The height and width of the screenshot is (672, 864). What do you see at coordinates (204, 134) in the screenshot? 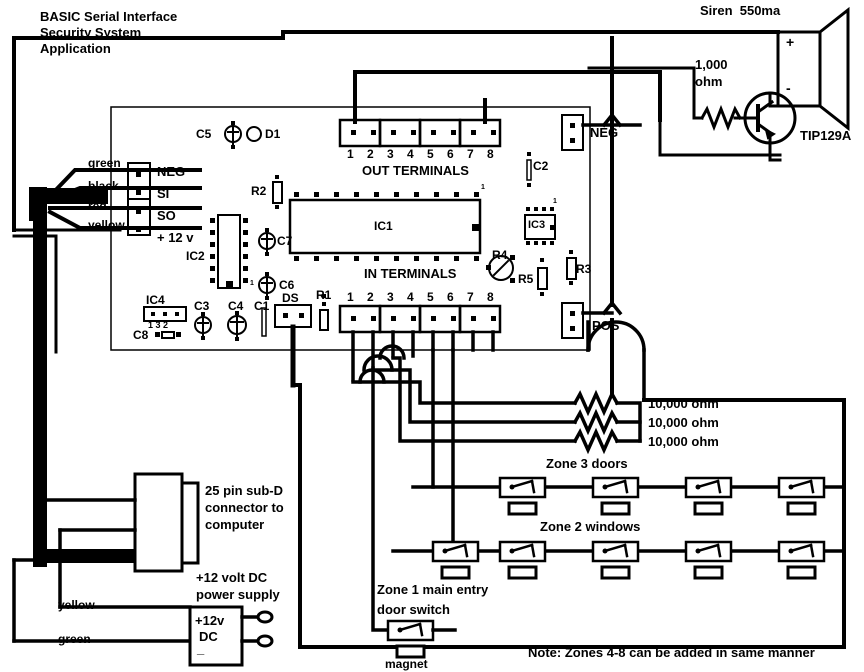
I see `label-c5: C5` at bounding box center [204, 134].